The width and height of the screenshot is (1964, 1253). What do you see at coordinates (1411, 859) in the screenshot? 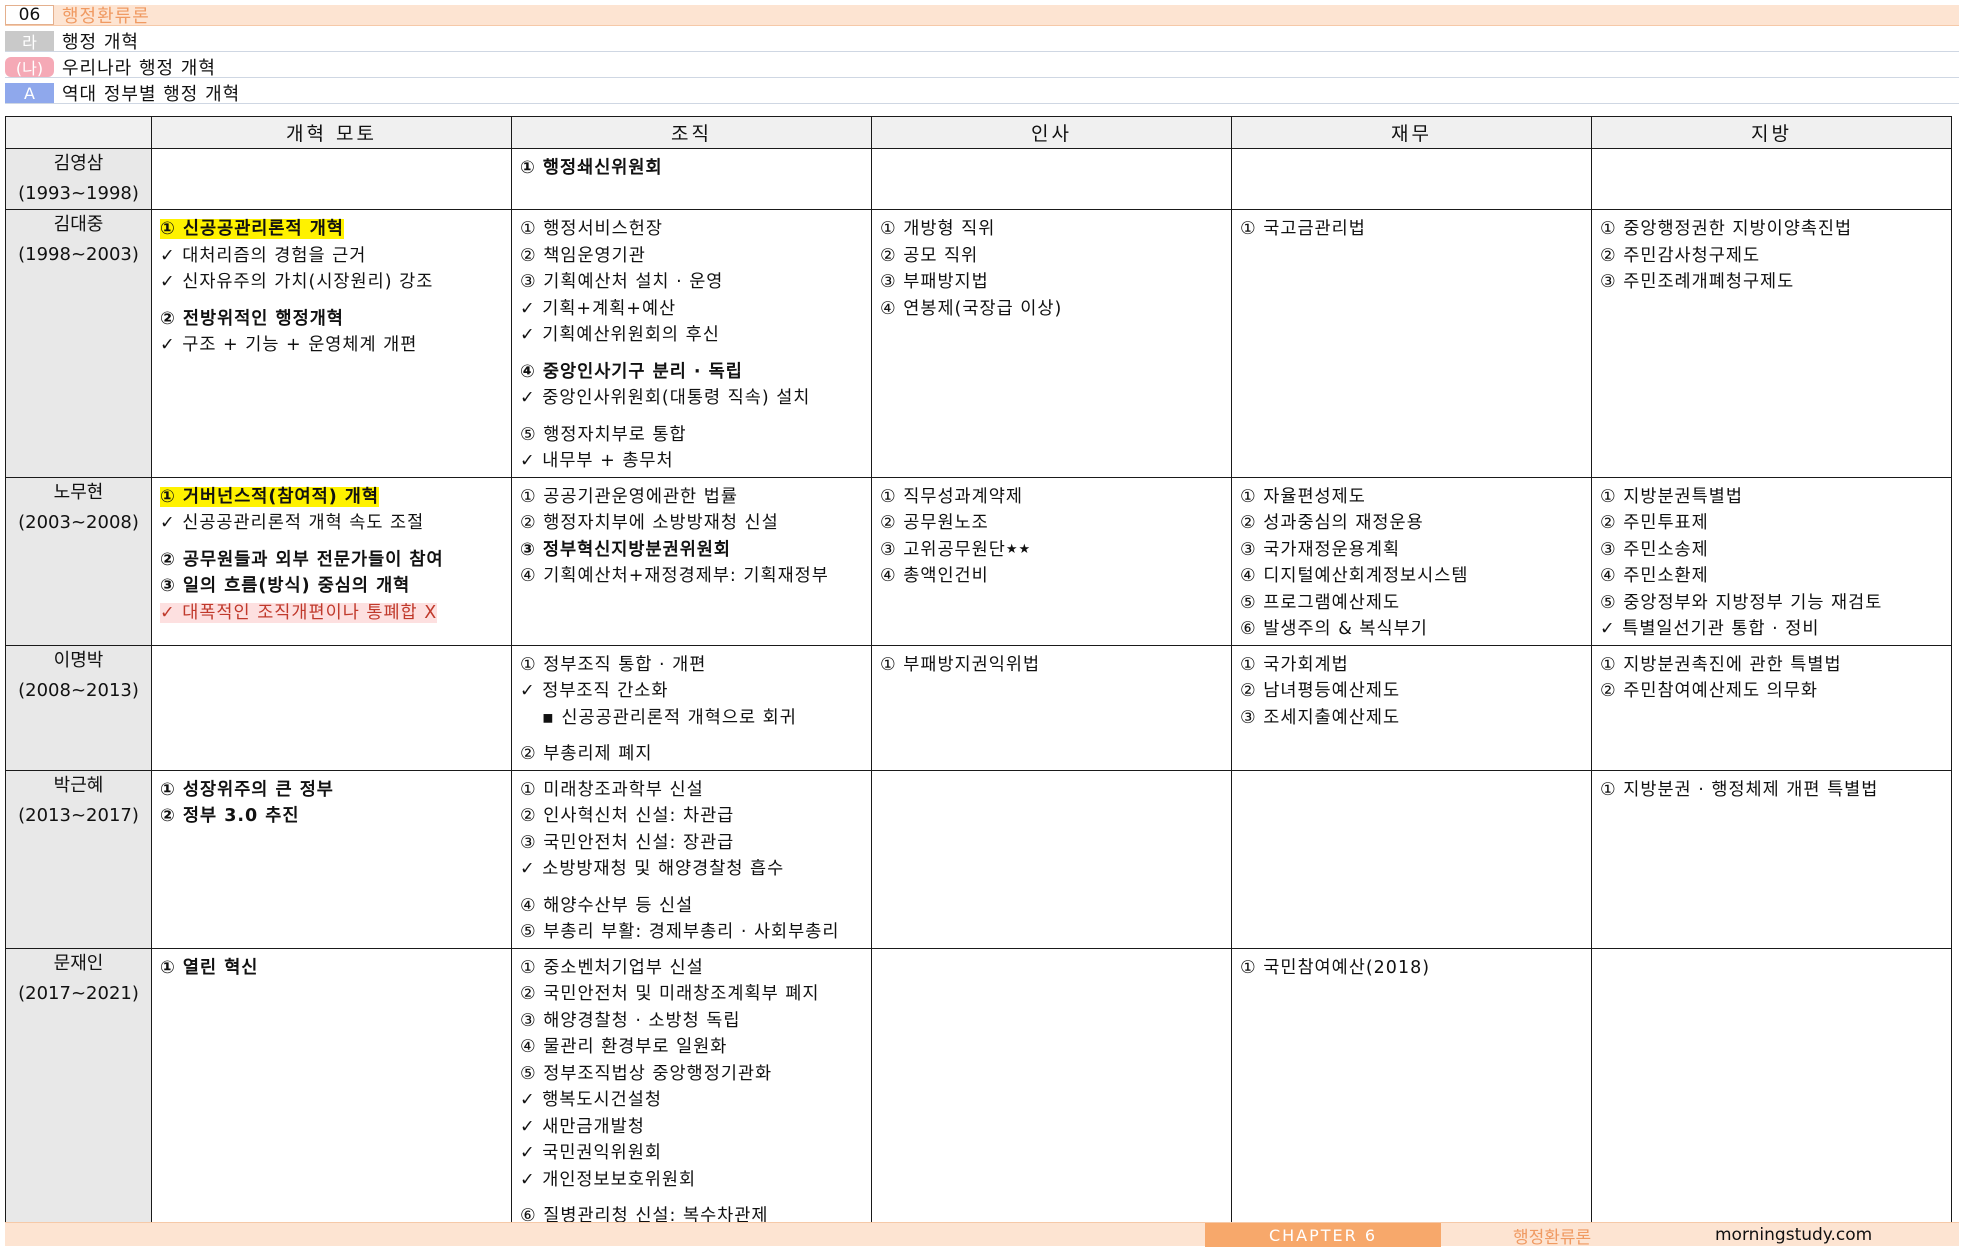
I see `finance-cell` at bounding box center [1411, 859].